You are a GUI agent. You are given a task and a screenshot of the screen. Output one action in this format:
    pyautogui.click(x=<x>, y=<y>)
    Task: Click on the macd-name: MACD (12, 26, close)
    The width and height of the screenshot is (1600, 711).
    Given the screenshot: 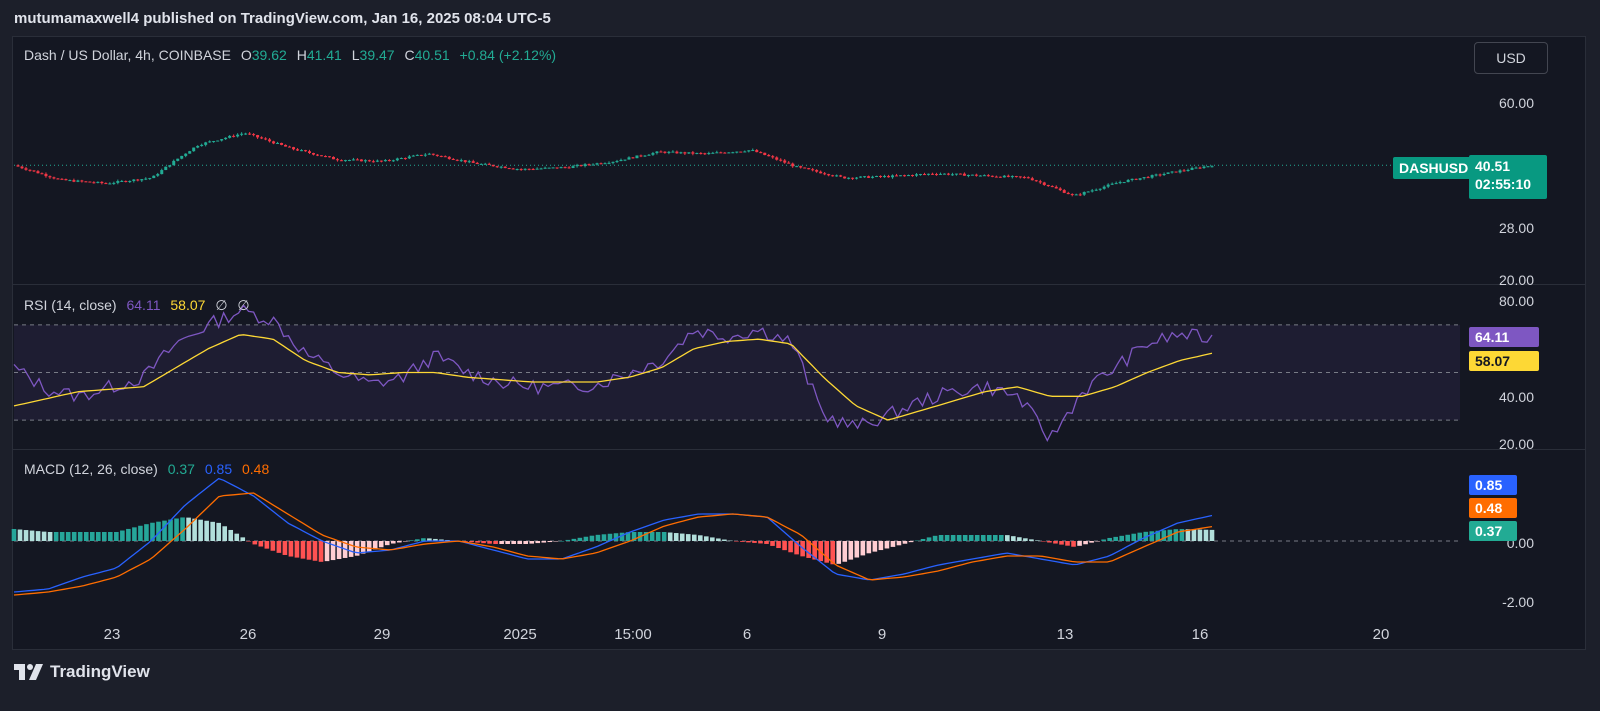 What is the action you would take?
    pyautogui.click(x=91, y=469)
    